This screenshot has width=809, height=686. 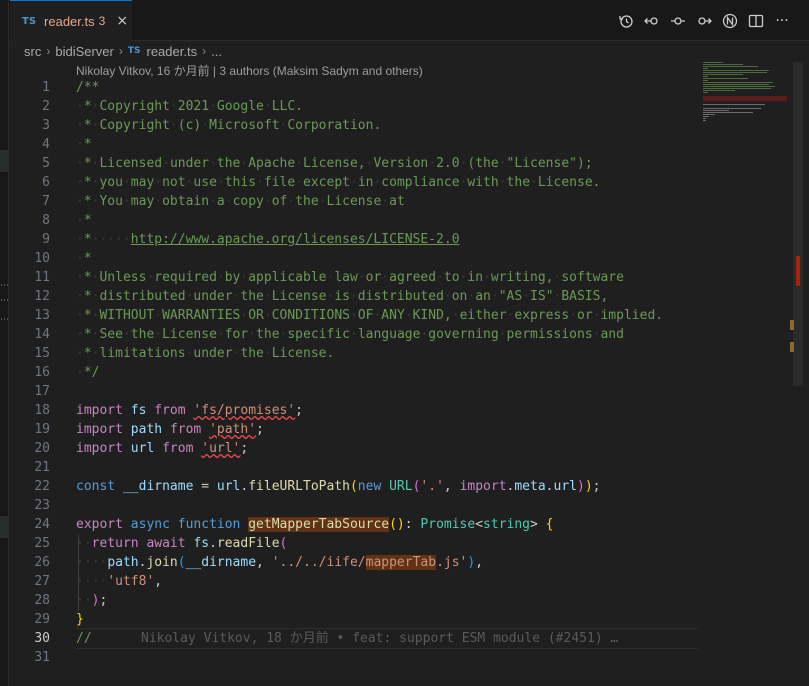 What do you see at coordinates (350, 467) in the screenshot?
I see `code-line: 21` at bounding box center [350, 467].